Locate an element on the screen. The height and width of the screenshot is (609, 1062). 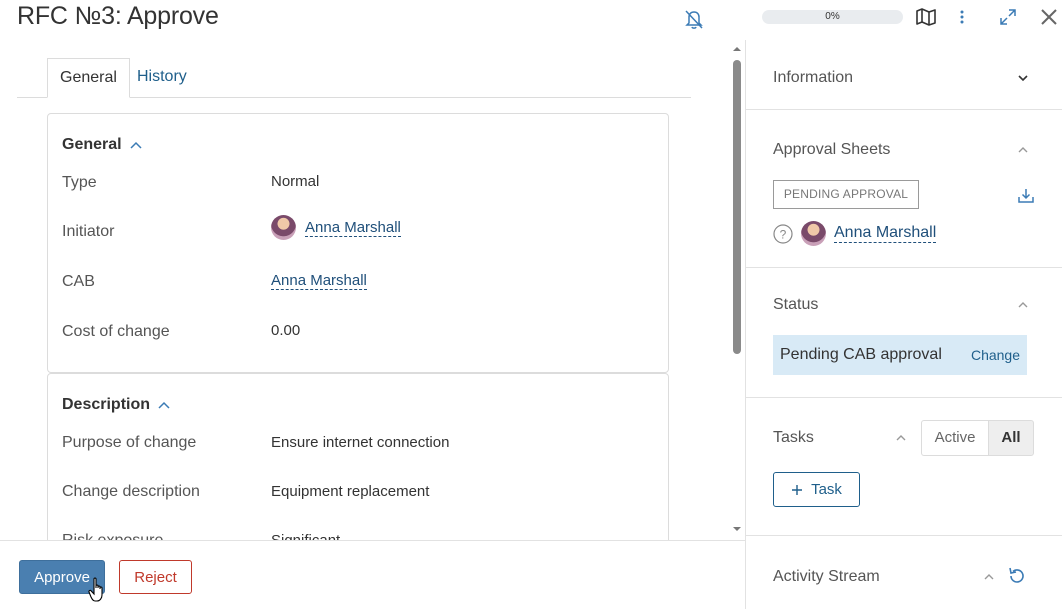
reject-button: Reject is located at coordinates (155, 577).